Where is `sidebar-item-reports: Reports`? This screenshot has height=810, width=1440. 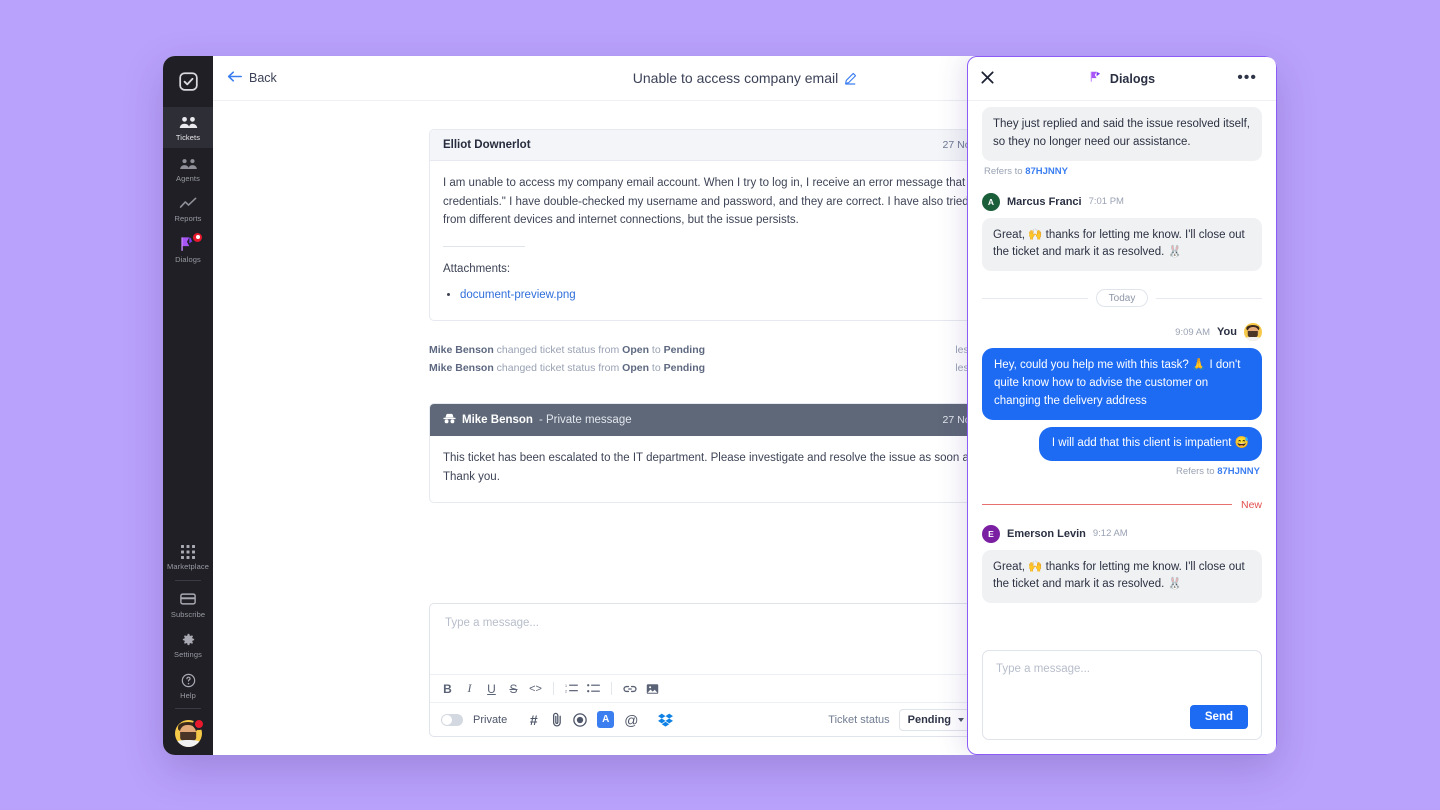 sidebar-item-reports: Reports is located at coordinates (188, 208).